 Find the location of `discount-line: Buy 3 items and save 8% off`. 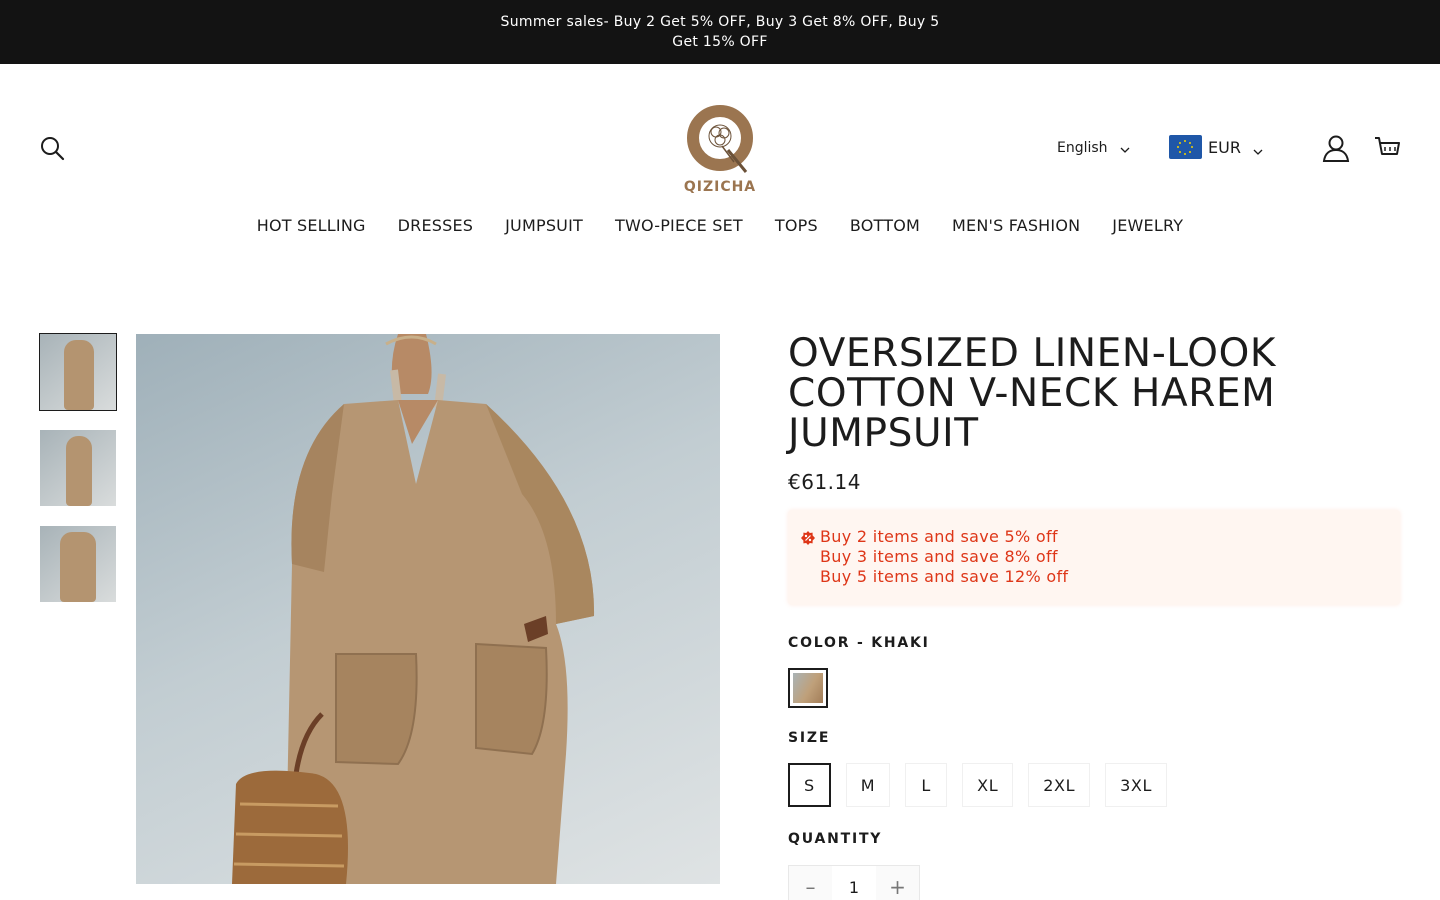

discount-line: Buy 3 items and save 8% off is located at coordinates (939, 556).